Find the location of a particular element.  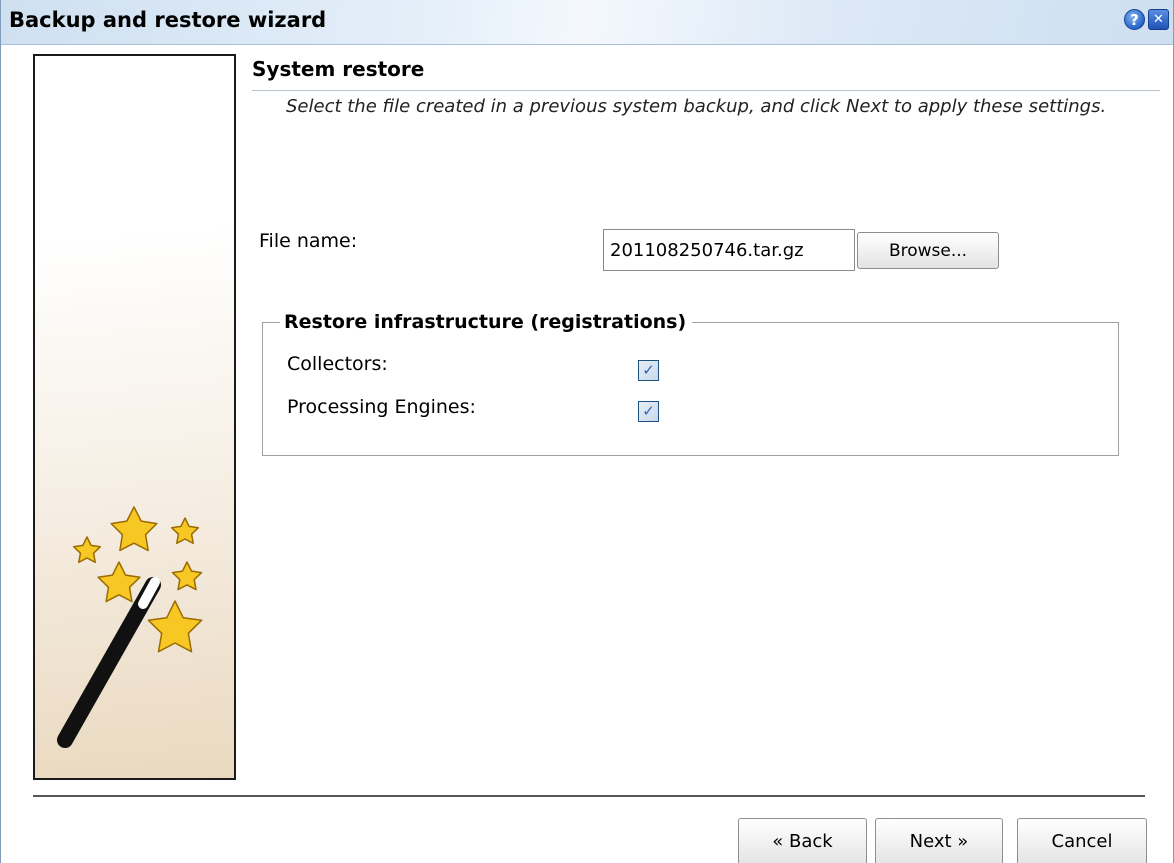

dialog-title: Backup and restore wizard is located at coordinates (168, 20).